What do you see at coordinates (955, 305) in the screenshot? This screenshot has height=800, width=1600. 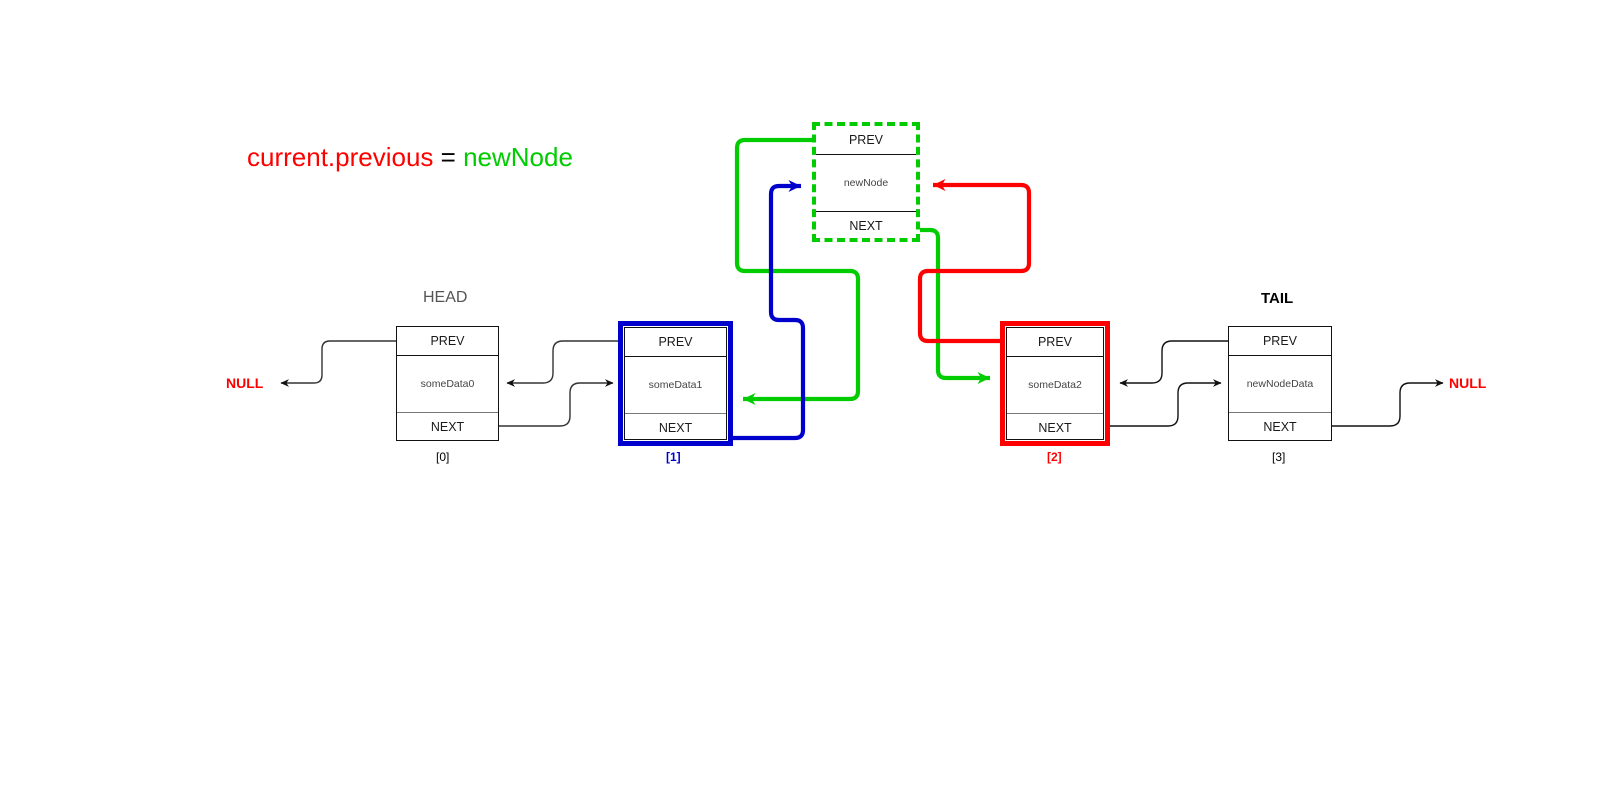 I see `wire-green-newnode-next-to-node2` at bounding box center [955, 305].